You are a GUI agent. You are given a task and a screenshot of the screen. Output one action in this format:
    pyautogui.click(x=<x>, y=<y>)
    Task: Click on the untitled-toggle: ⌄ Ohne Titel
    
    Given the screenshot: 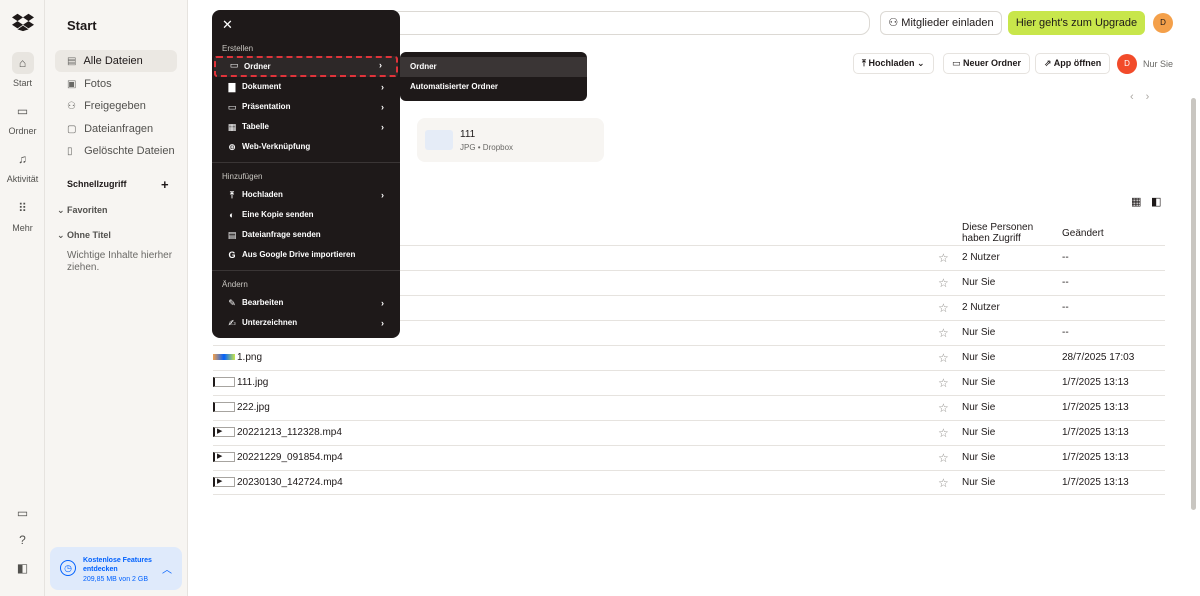 What is the action you would take?
    pyautogui.click(x=84, y=235)
    